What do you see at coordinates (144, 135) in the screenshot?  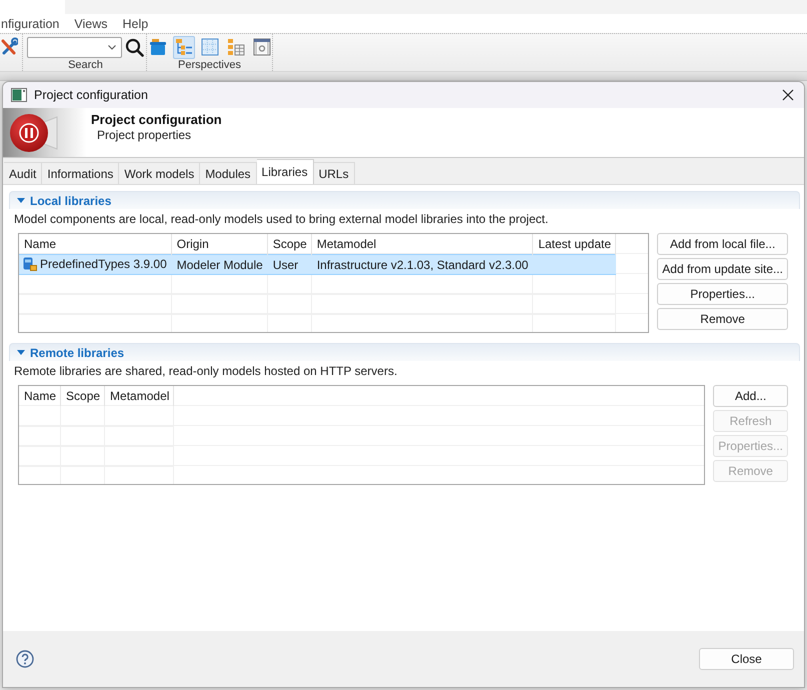 I see `header-subtitle: Project properties` at bounding box center [144, 135].